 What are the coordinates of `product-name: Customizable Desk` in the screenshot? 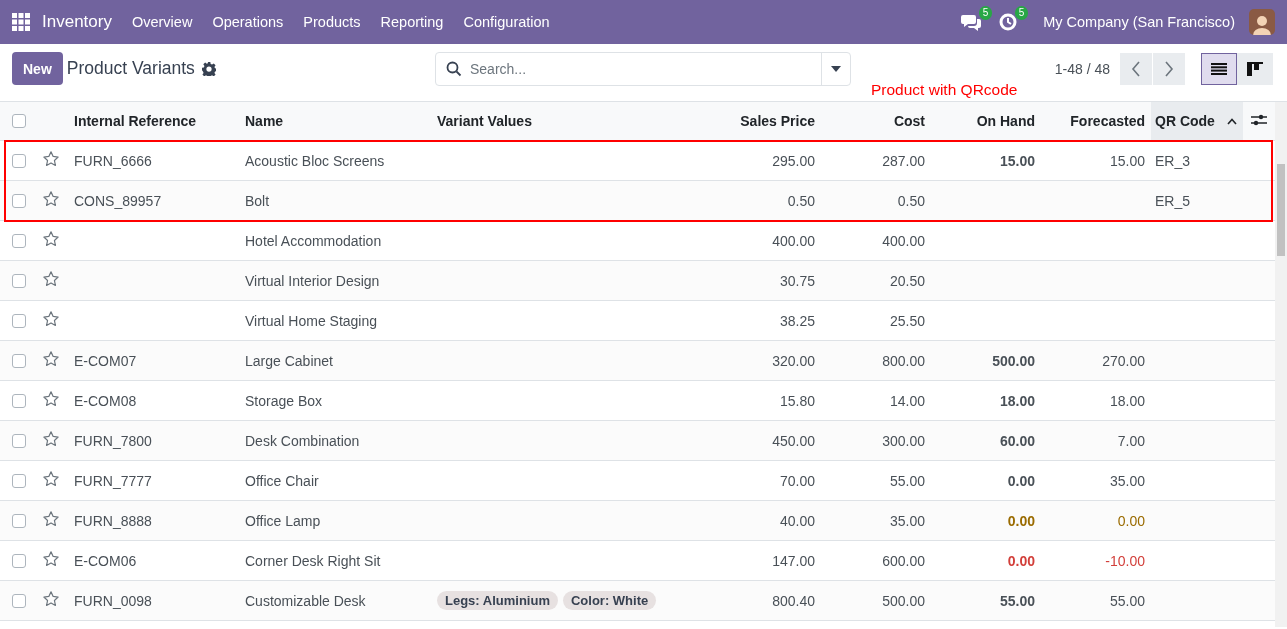 It's located at (305, 600).